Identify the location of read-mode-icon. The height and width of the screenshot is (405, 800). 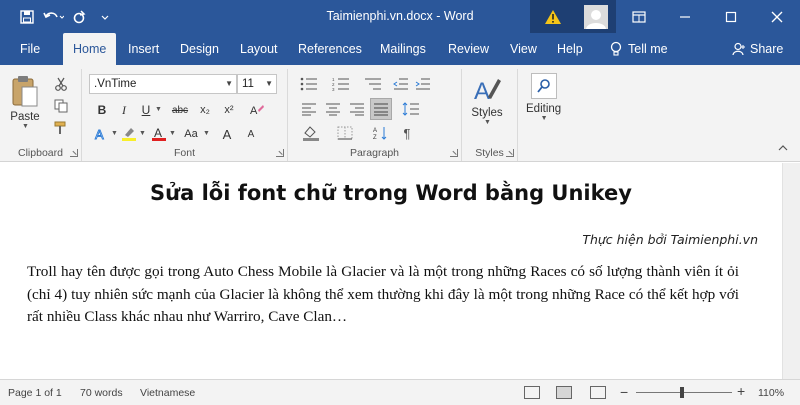
(532, 392).